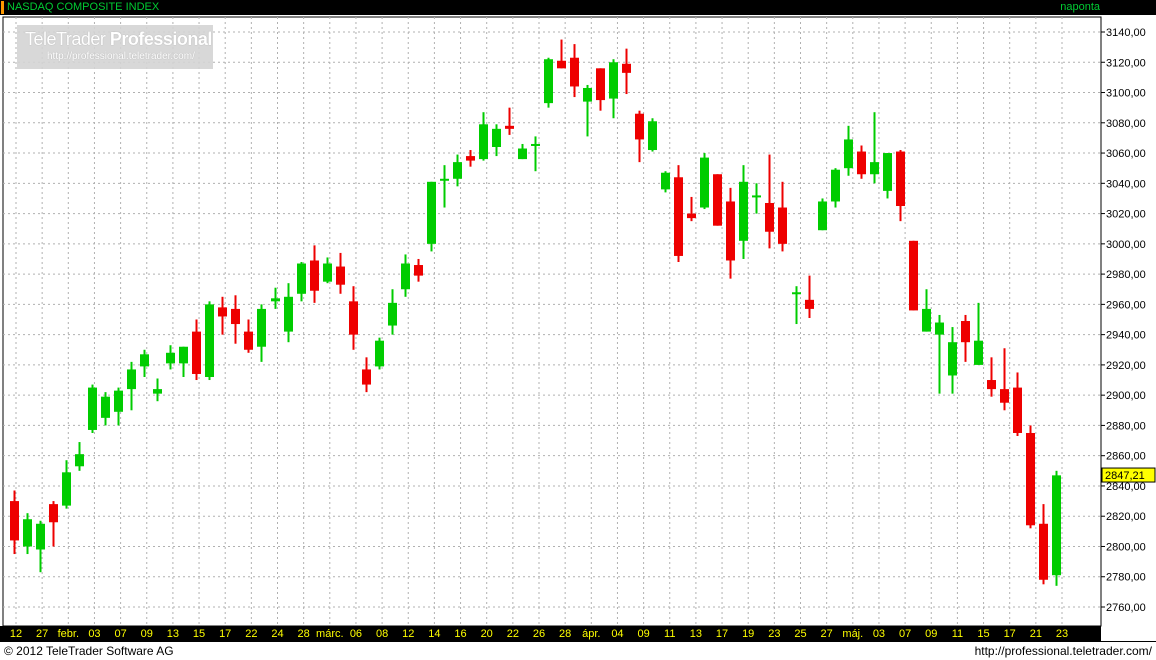  What do you see at coordinates (748, 634) in the screenshot?
I see `x-tick-label: 19` at bounding box center [748, 634].